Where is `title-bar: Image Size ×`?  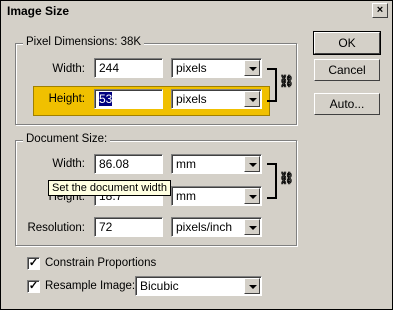
title-bar: Image Size × is located at coordinates (196, 11).